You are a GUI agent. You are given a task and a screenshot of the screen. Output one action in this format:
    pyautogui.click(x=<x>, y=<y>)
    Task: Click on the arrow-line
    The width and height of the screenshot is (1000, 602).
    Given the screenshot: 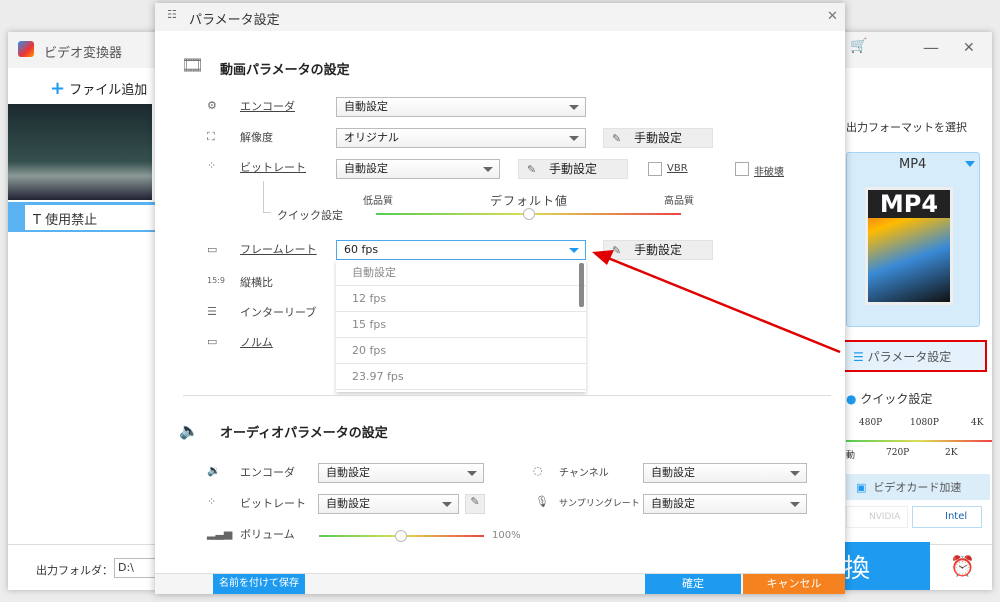 What is the action you would take?
    pyautogui.click(x=724, y=305)
    